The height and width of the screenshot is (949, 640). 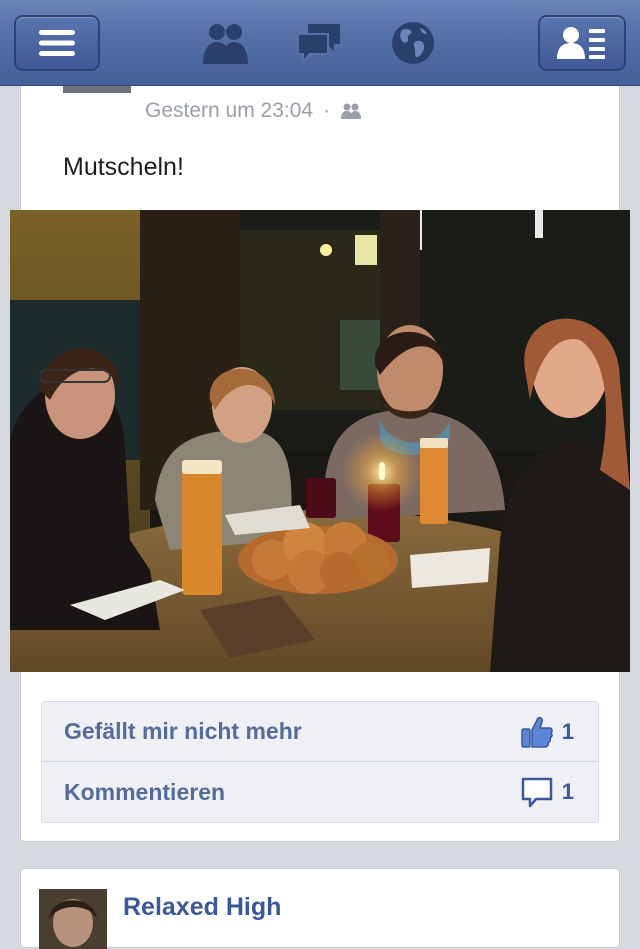 What do you see at coordinates (183, 731) in the screenshot?
I see `unlike-label: Gefällt mir nicht mehr` at bounding box center [183, 731].